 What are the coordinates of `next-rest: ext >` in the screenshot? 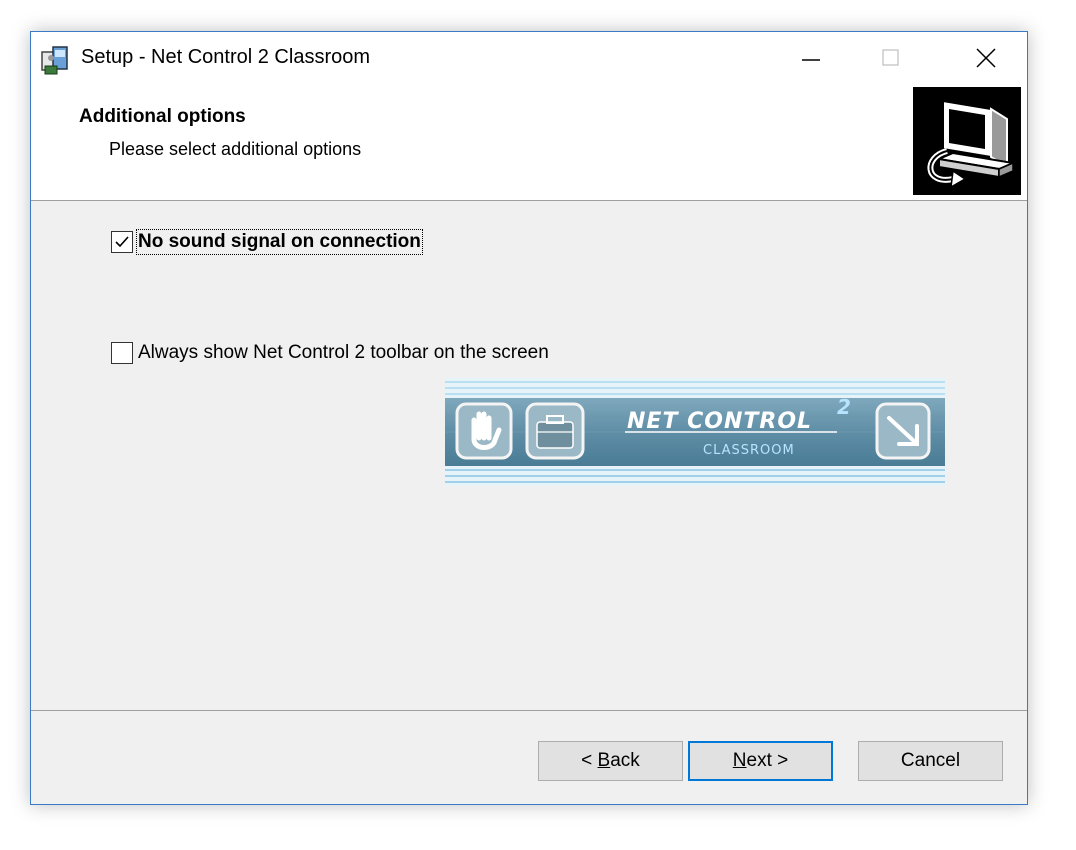 It's located at (767, 760).